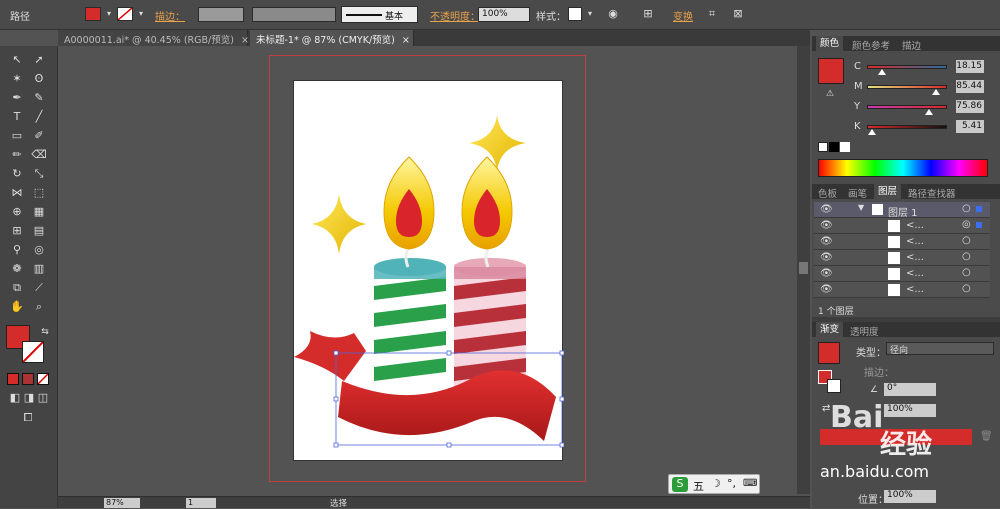 The width and height of the screenshot is (1000, 509). I want to click on selection-tool-icon: ↖, so click(17, 60).